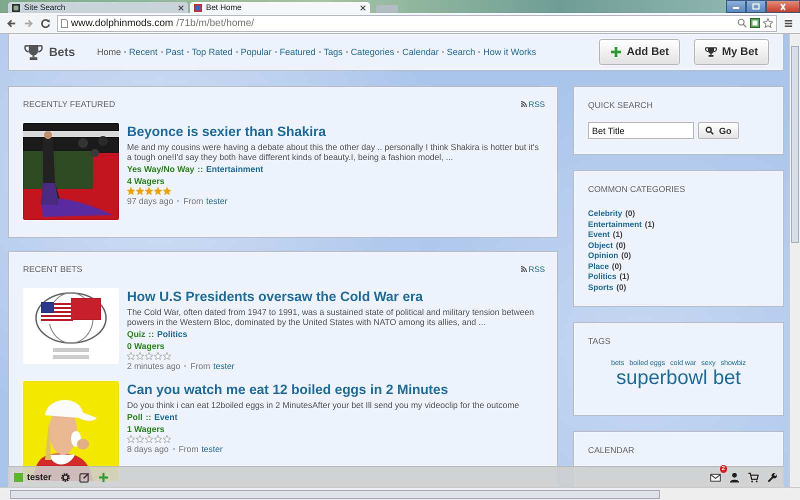  Describe the element at coordinates (109, 52) in the screenshot. I see `nav-link: Home` at that location.